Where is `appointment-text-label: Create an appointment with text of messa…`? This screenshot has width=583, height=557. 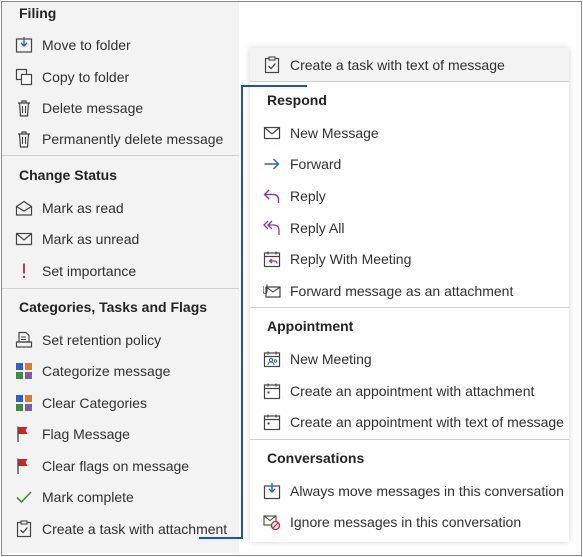 appointment-text-label: Create an appointment with text of messa… is located at coordinates (427, 422).